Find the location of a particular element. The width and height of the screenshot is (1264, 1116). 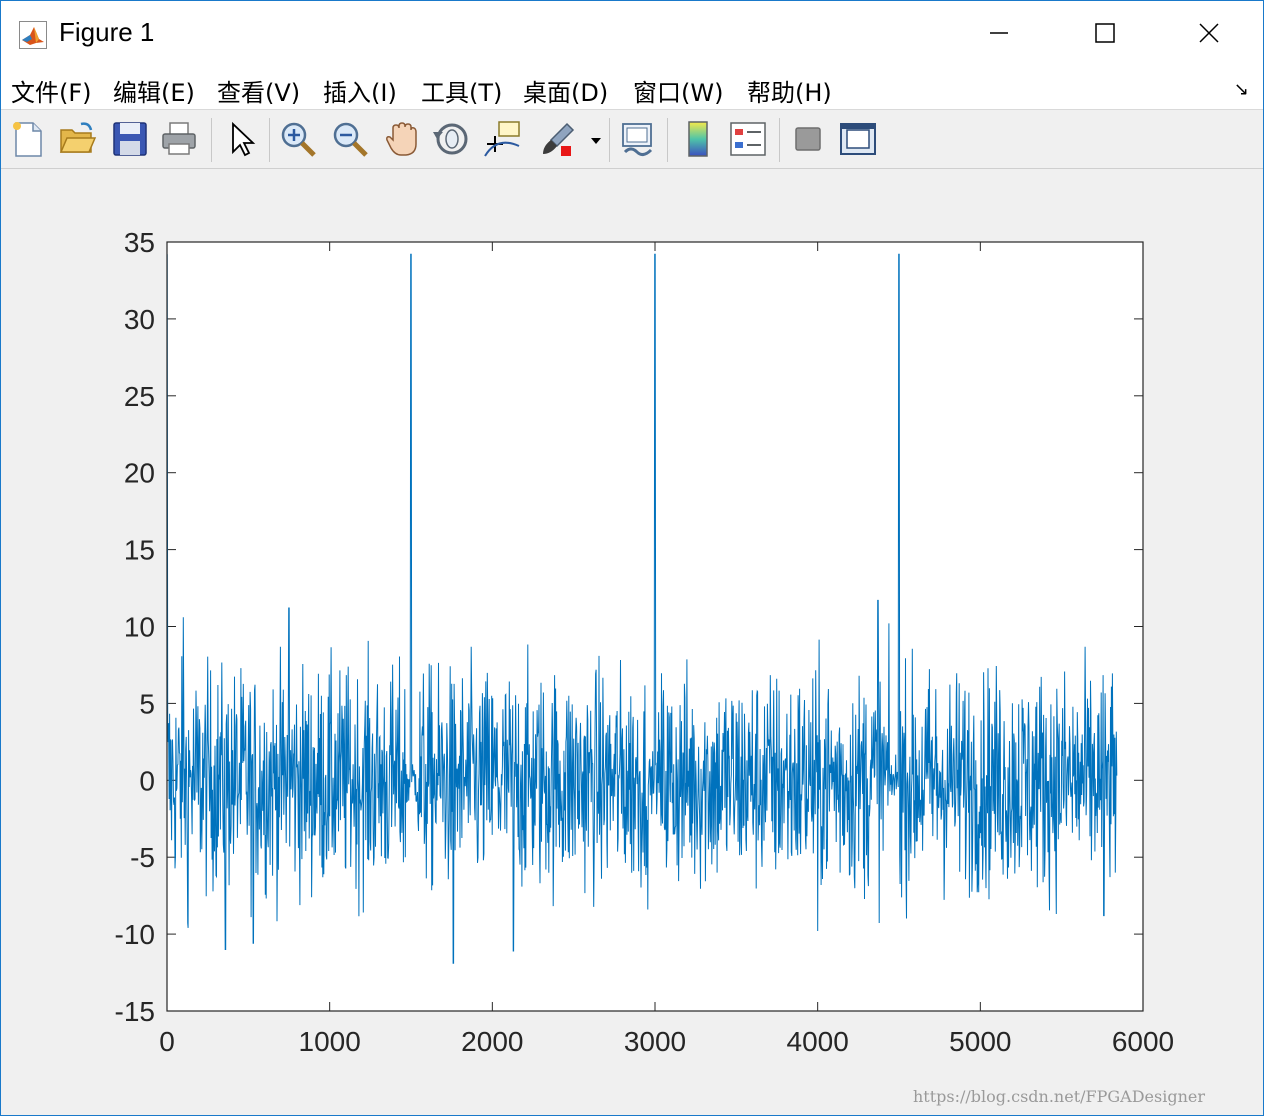

menu-edit: 编辑(E) is located at coordinates (154, 90).